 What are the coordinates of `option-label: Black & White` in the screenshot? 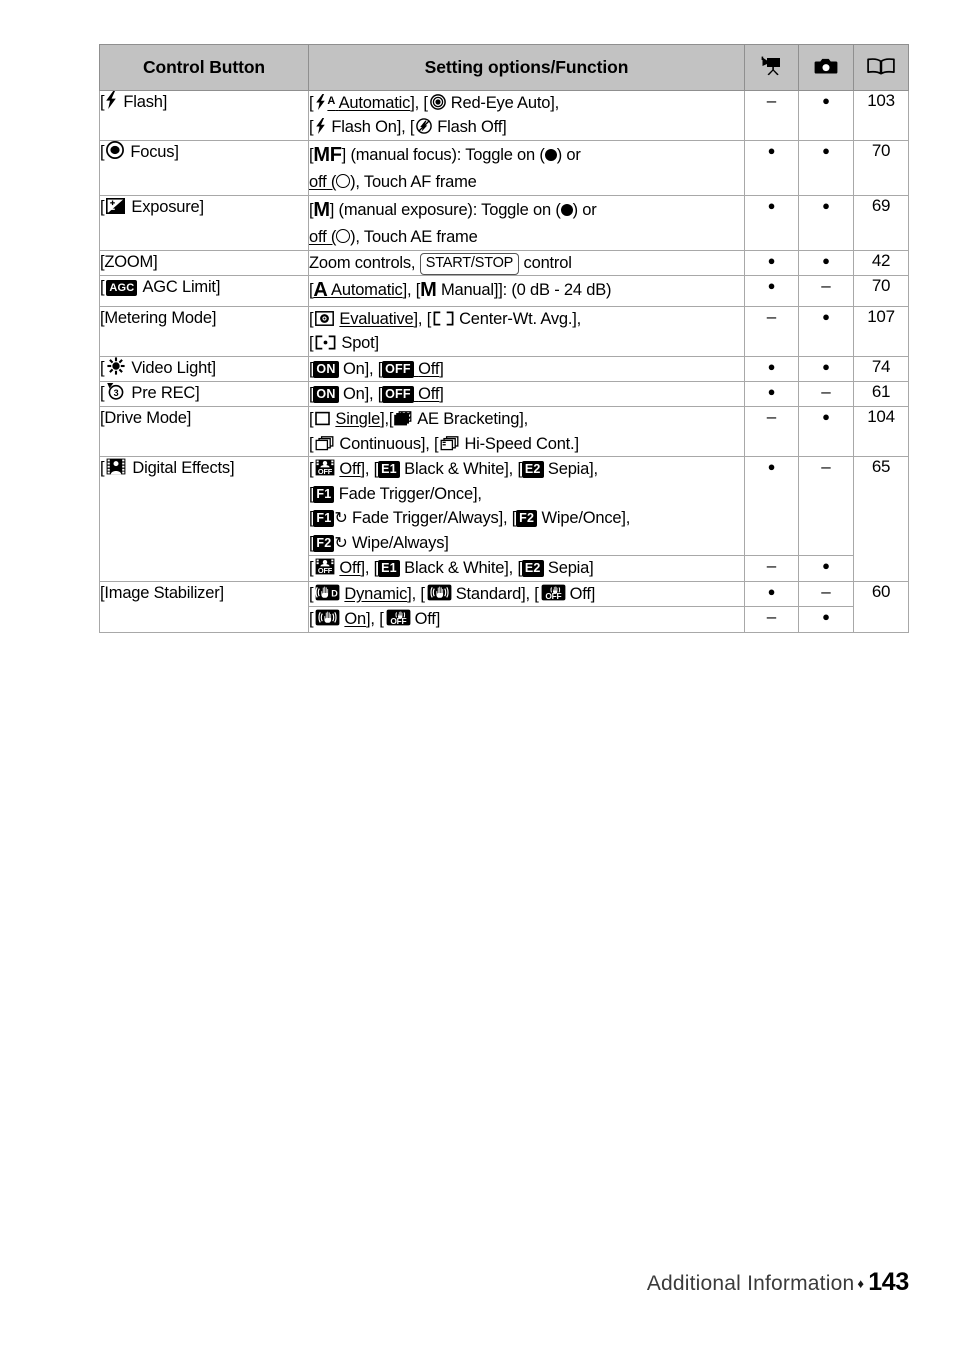 It's located at (454, 568).